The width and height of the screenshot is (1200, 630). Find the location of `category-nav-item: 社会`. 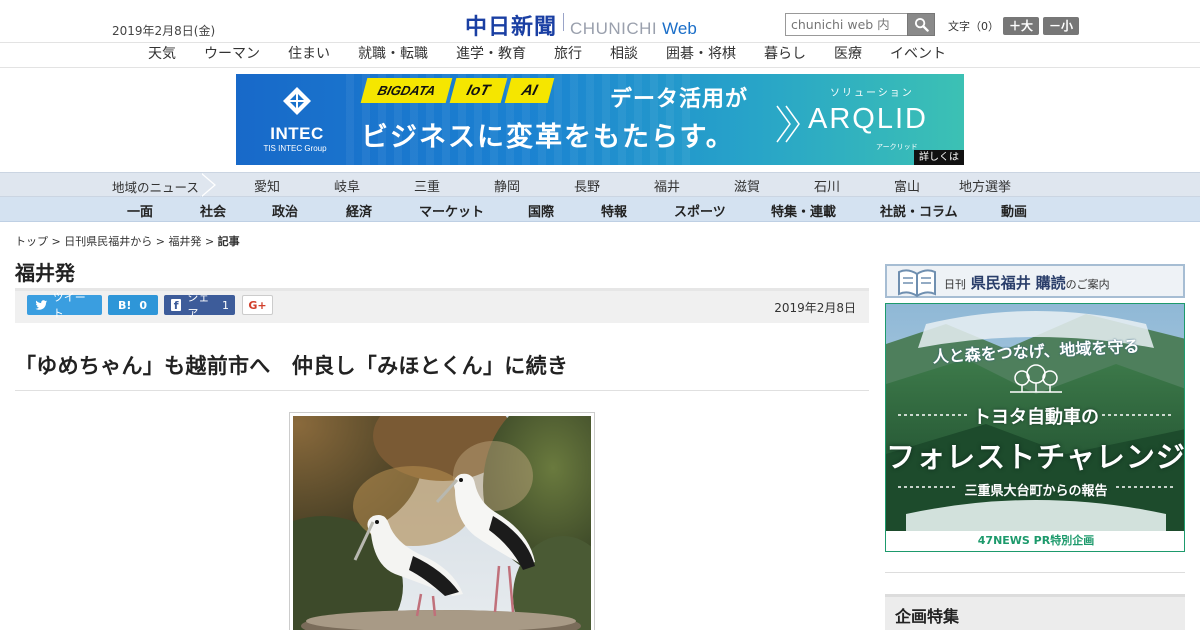

category-nav-item: 社会 is located at coordinates (213, 210).